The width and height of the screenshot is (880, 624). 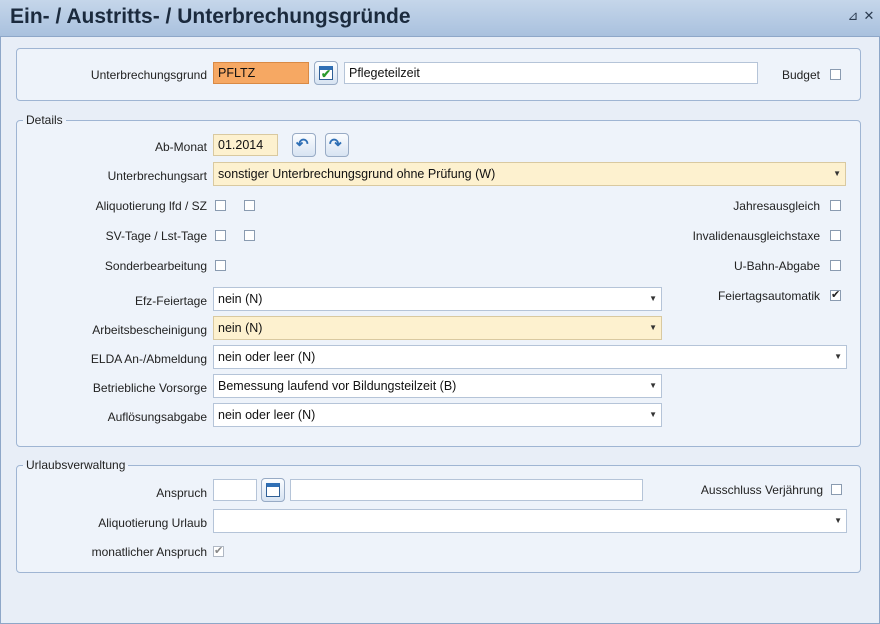 What do you see at coordinates (869, 16) in the screenshot?
I see `close-icon: ✕` at bounding box center [869, 16].